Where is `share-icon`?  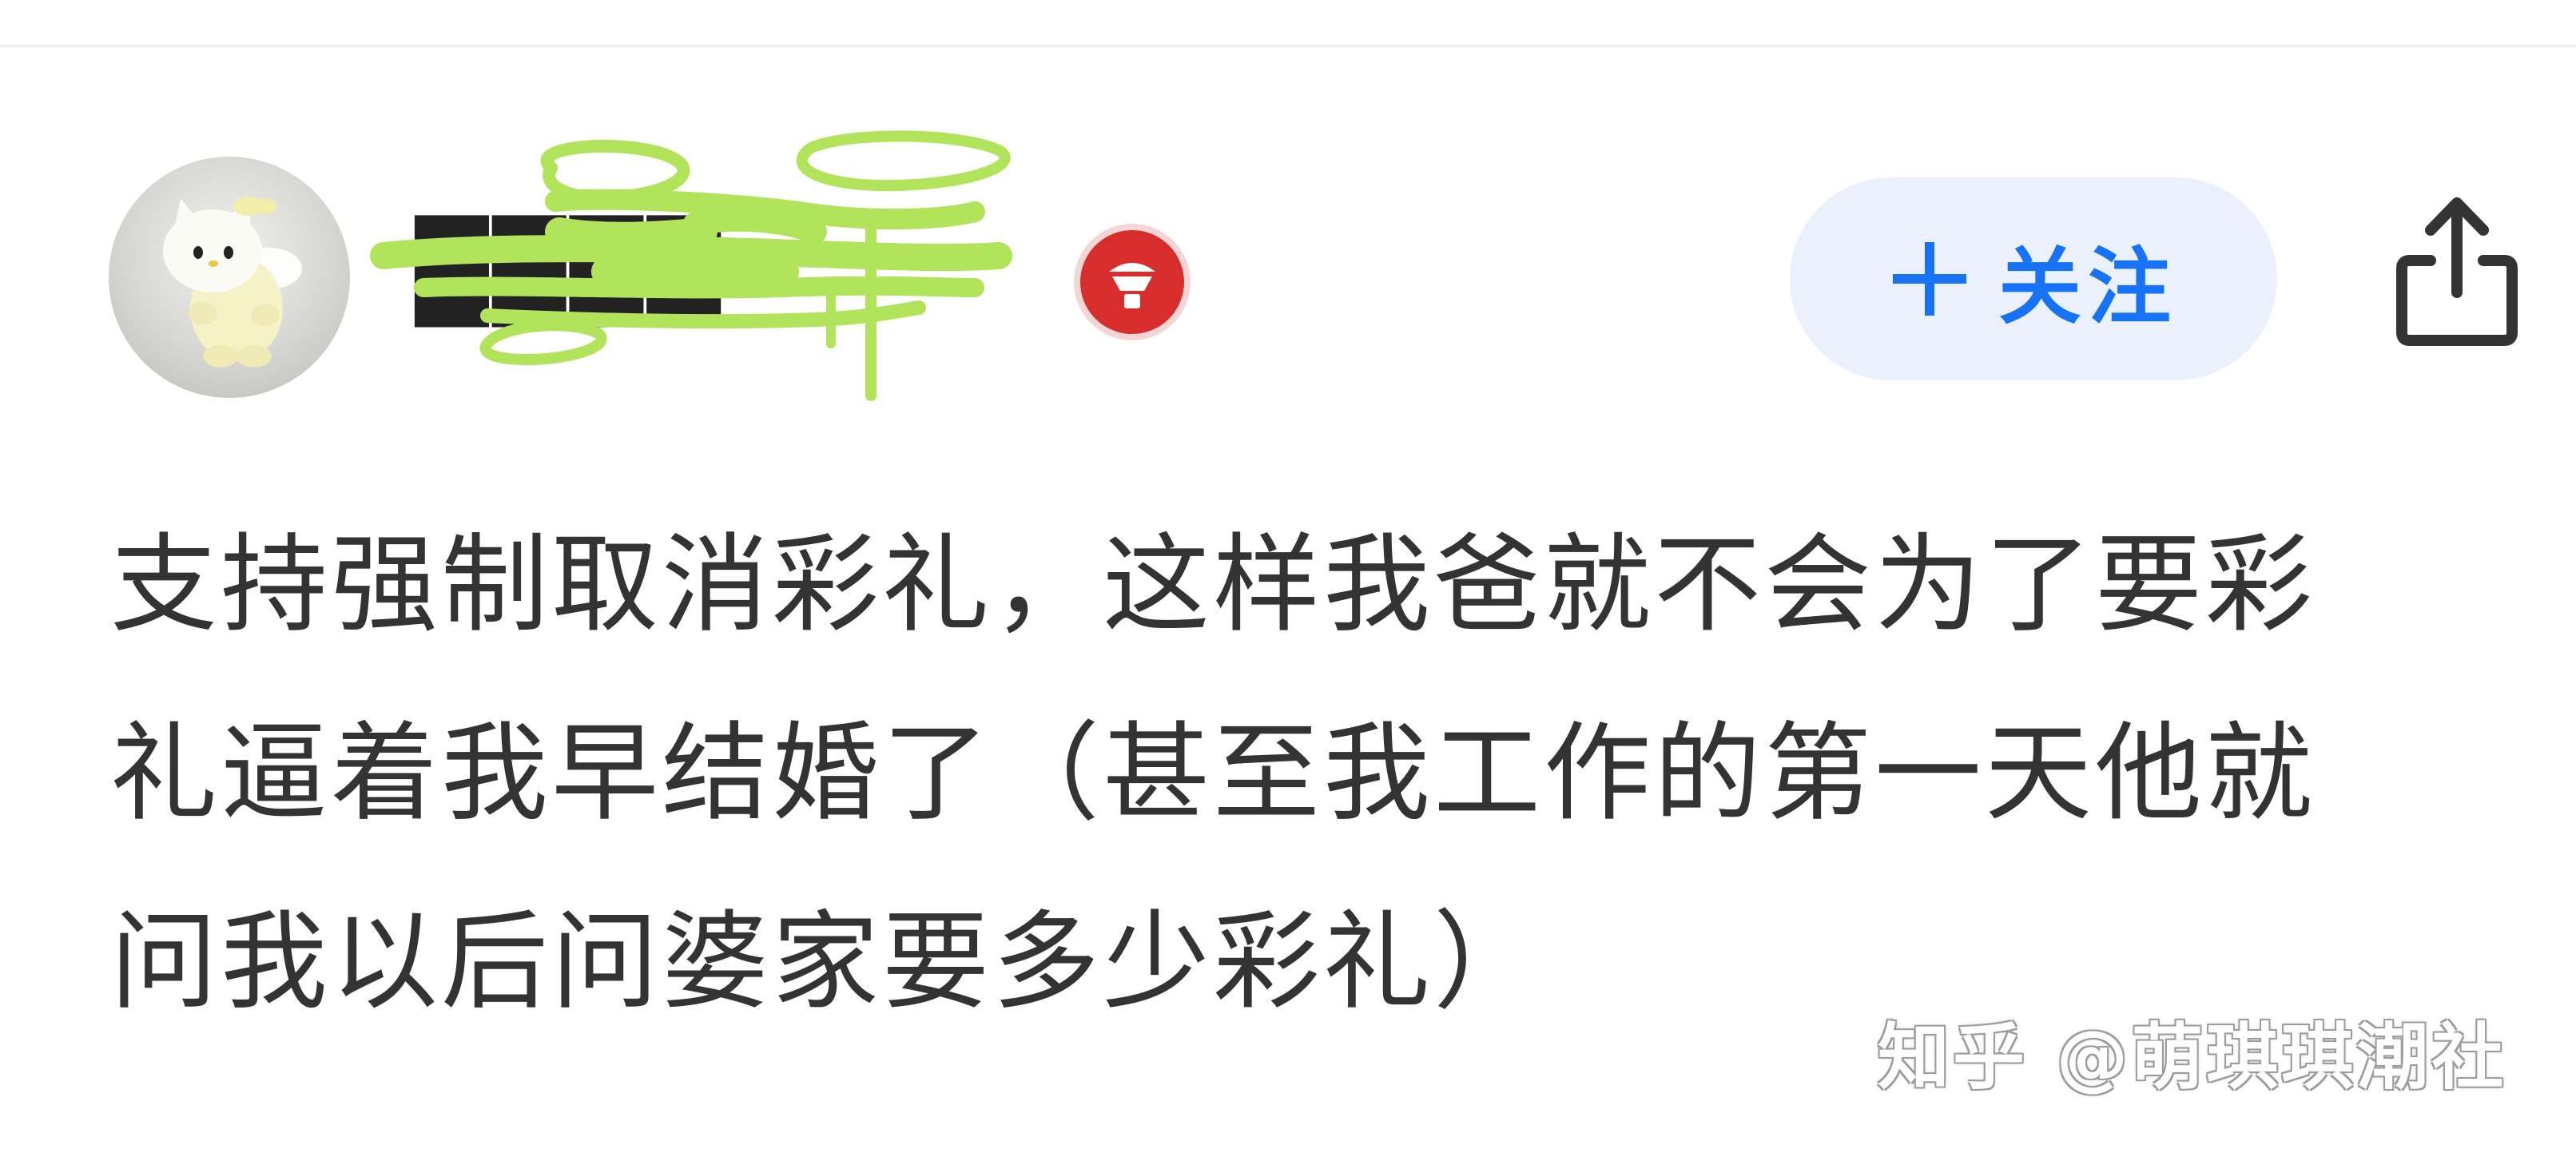
share-icon is located at coordinates (2457, 272).